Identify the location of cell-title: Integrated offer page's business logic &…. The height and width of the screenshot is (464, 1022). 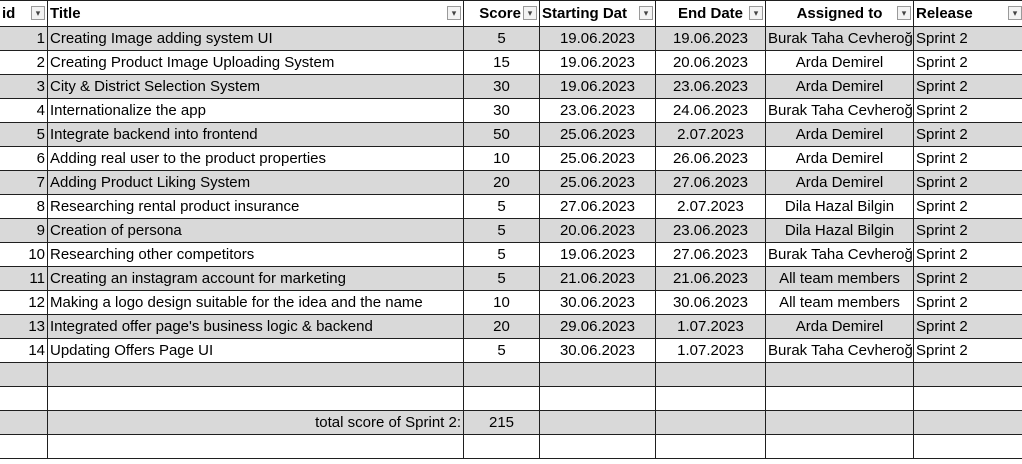
(255, 326).